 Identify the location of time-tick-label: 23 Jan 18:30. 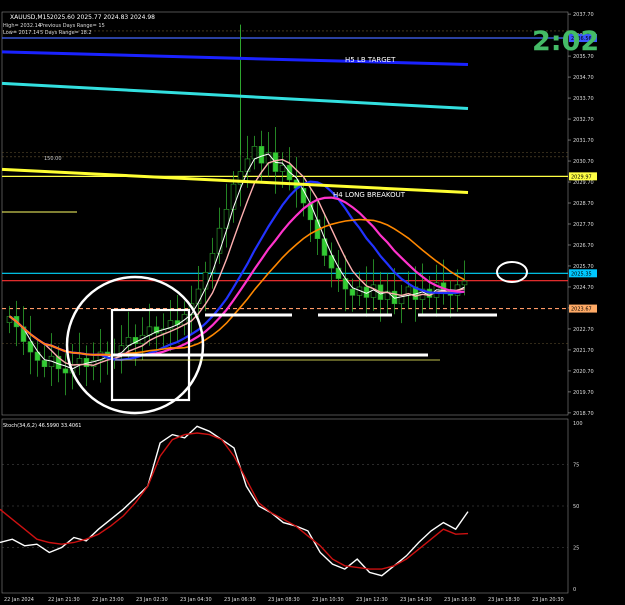
(504, 600).